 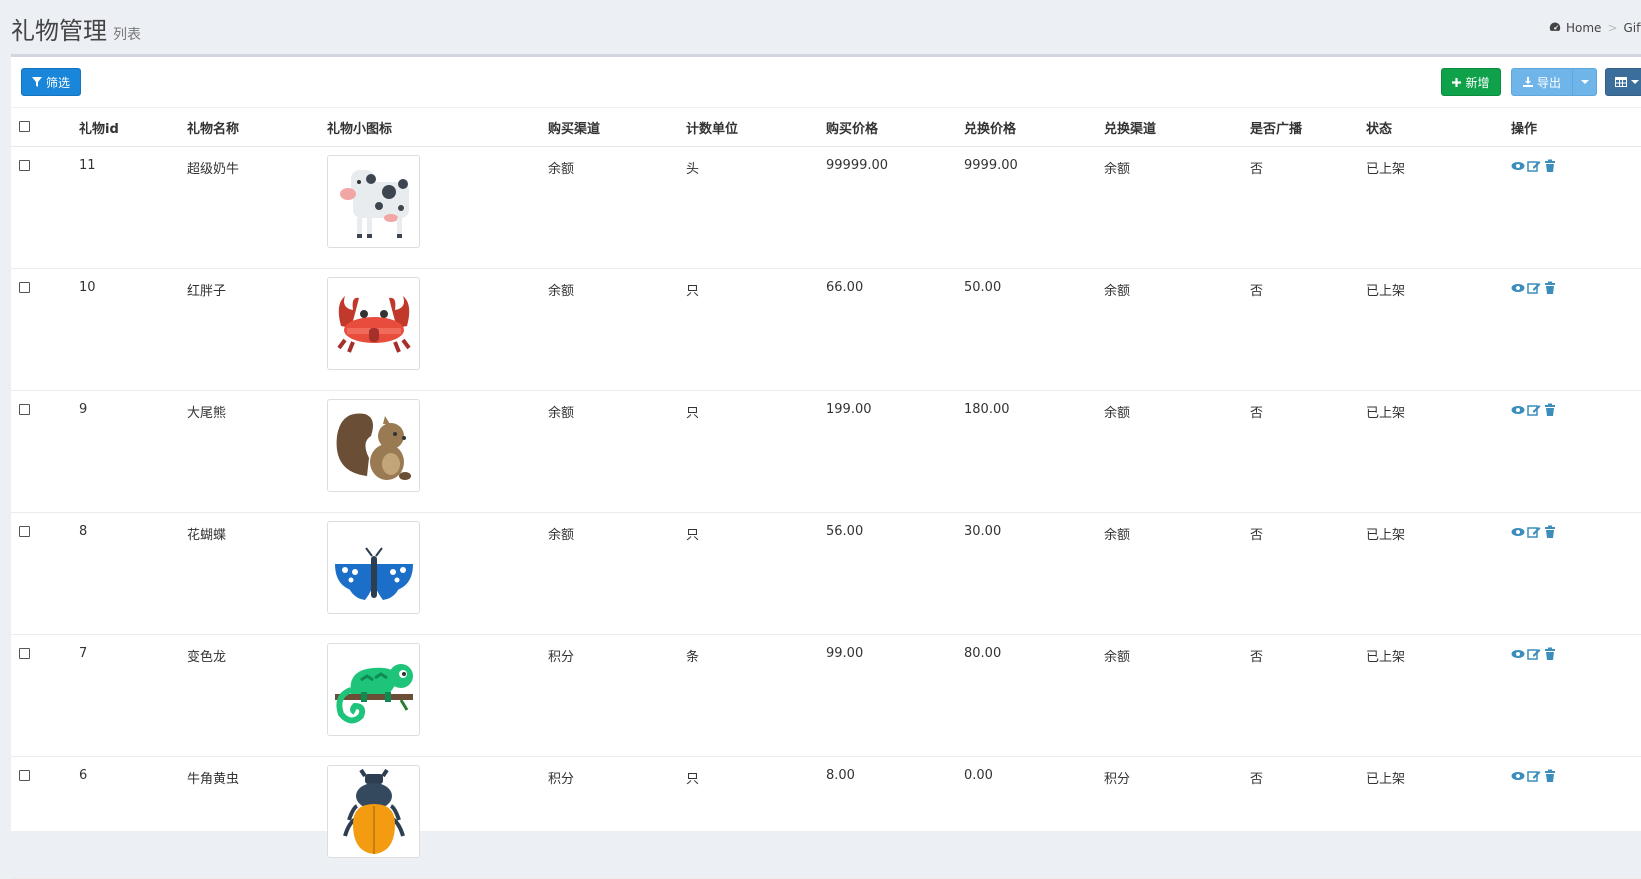 What do you see at coordinates (133, 127) in the screenshot?
I see `column-header: 礼物id` at bounding box center [133, 127].